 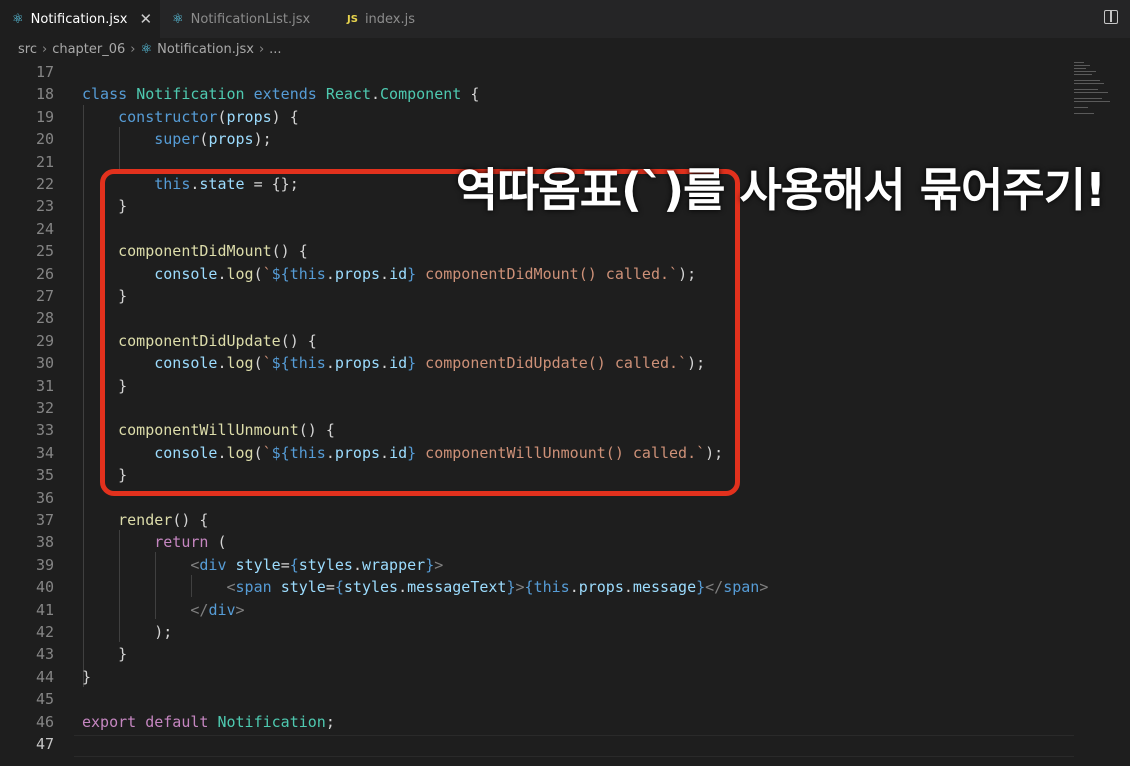 What do you see at coordinates (27, 722) in the screenshot?
I see `line-number: 46` at bounding box center [27, 722].